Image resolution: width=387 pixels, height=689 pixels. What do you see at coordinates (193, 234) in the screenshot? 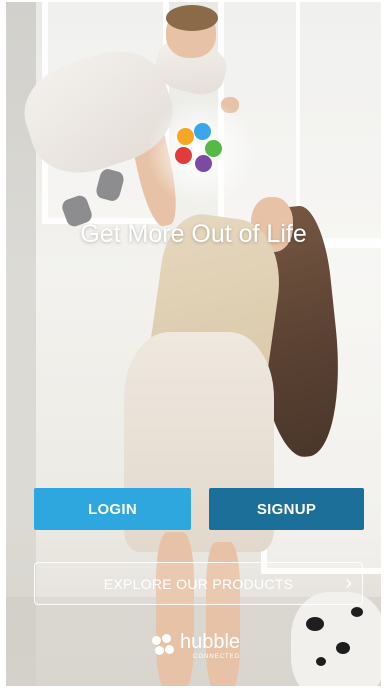
I see `headline: Get More Out of Life` at bounding box center [193, 234].